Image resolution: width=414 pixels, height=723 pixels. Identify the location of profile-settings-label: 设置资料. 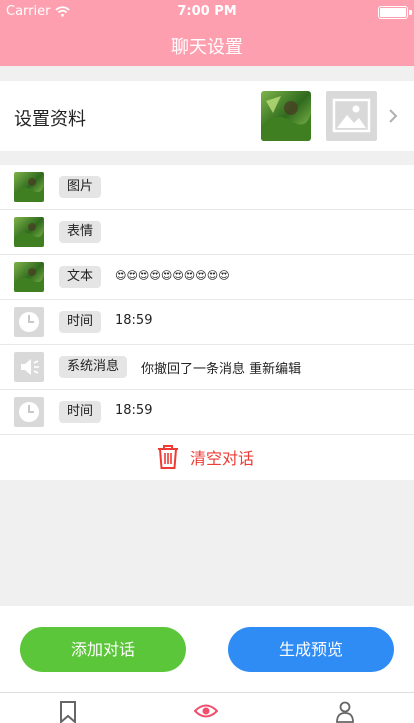
(50, 119).